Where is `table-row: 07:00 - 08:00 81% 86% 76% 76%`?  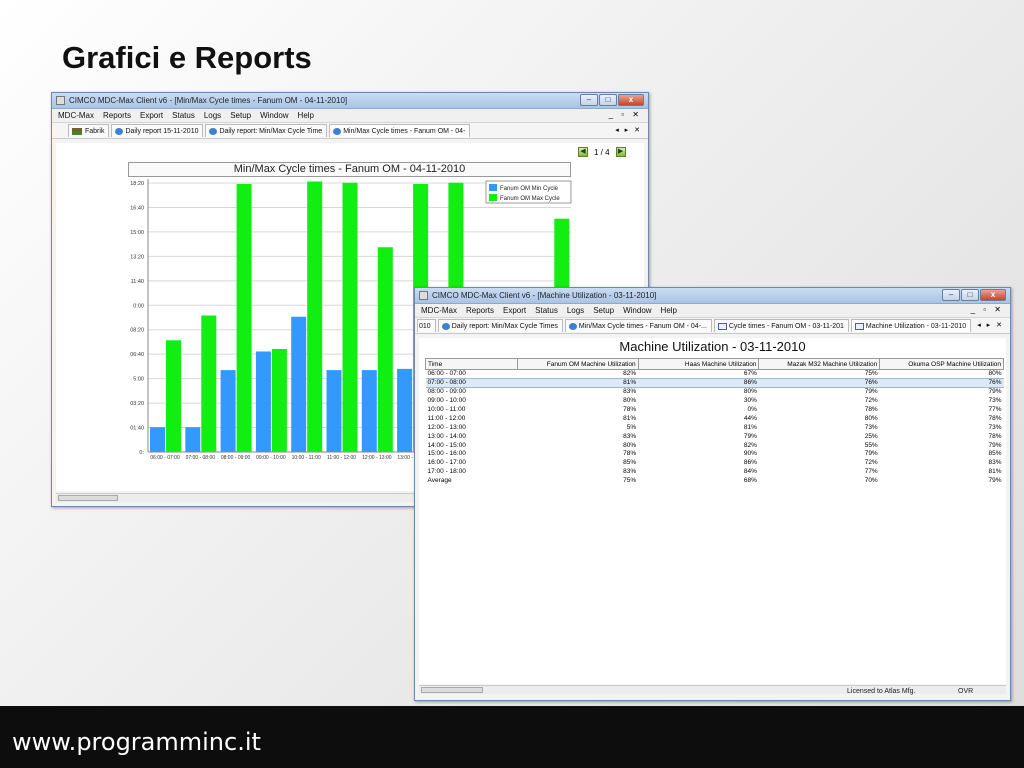
table-row: 07:00 - 08:00 81% 86% 76% 76% is located at coordinates (714, 382).